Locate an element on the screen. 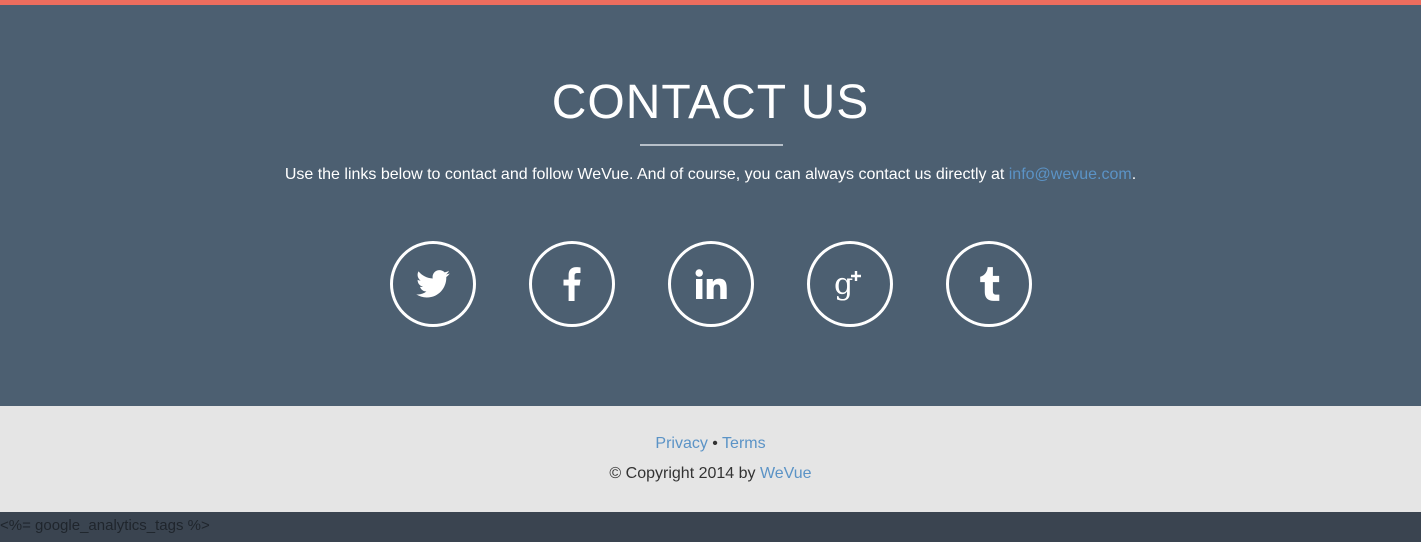 The image size is (1421, 542). tumblr-button is located at coordinates (989, 284).